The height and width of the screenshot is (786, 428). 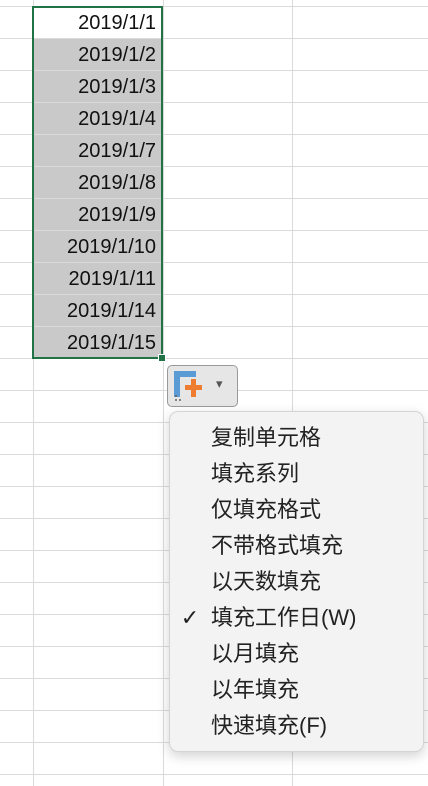 What do you see at coordinates (98, 118) in the screenshot?
I see `date-cell: 2019/1/4` at bounding box center [98, 118].